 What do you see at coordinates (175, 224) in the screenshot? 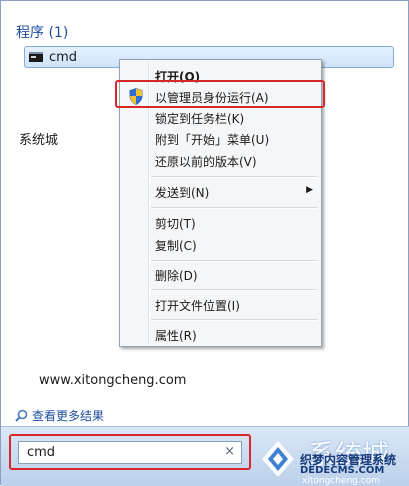
I see `menu-item-label: 剪切(T)` at bounding box center [175, 224].